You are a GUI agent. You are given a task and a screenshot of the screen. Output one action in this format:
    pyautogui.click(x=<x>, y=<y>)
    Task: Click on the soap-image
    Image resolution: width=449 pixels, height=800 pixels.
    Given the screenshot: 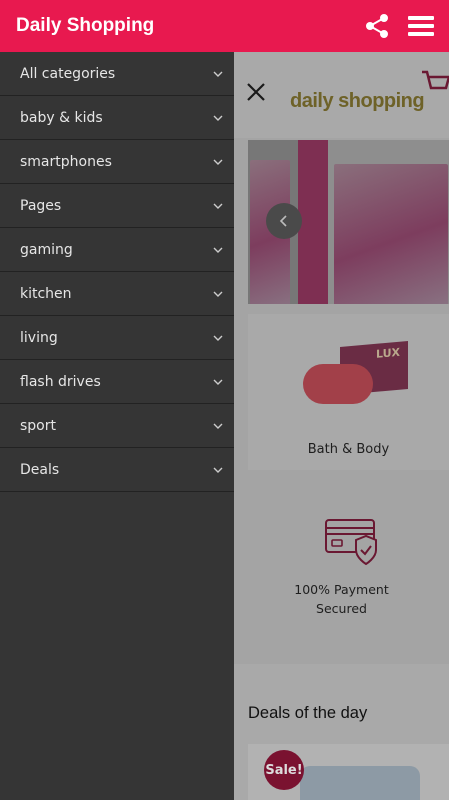 What is the action you would take?
    pyautogui.click(x=338, y=384)
    